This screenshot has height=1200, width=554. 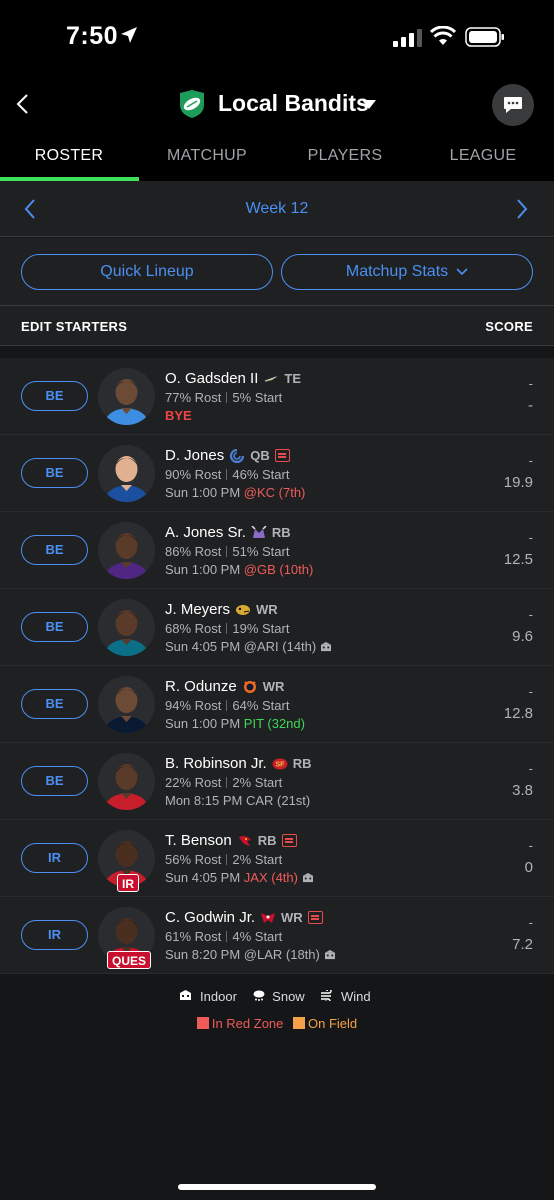 I want to click on cellular-signal-icon, so click(x=407, y=38).